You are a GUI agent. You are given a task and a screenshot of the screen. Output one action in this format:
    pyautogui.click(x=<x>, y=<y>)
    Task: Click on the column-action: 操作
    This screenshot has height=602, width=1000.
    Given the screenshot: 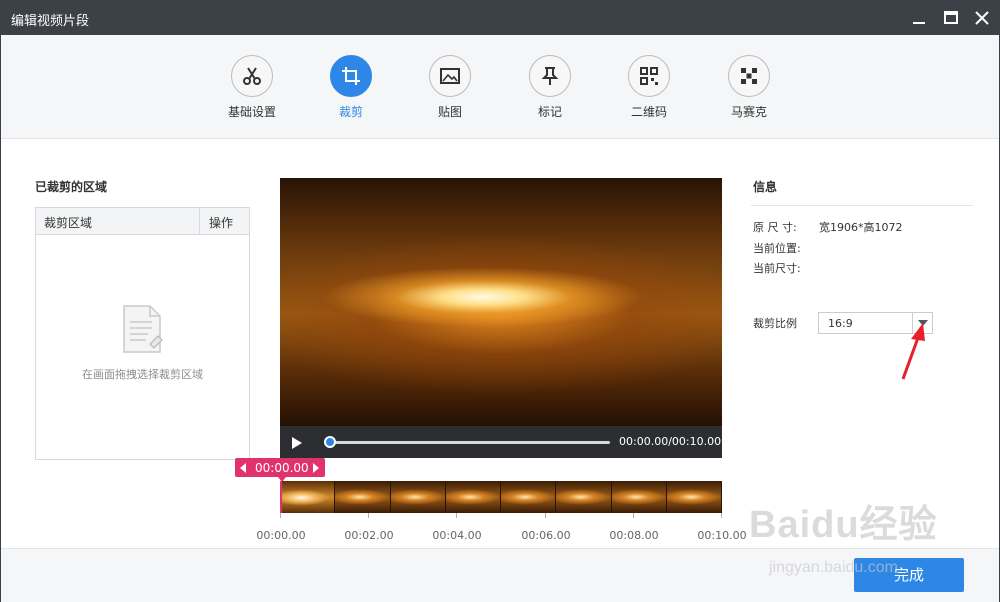 What is the action you would take?
    pyautogui.click(x=224, y=221)
    